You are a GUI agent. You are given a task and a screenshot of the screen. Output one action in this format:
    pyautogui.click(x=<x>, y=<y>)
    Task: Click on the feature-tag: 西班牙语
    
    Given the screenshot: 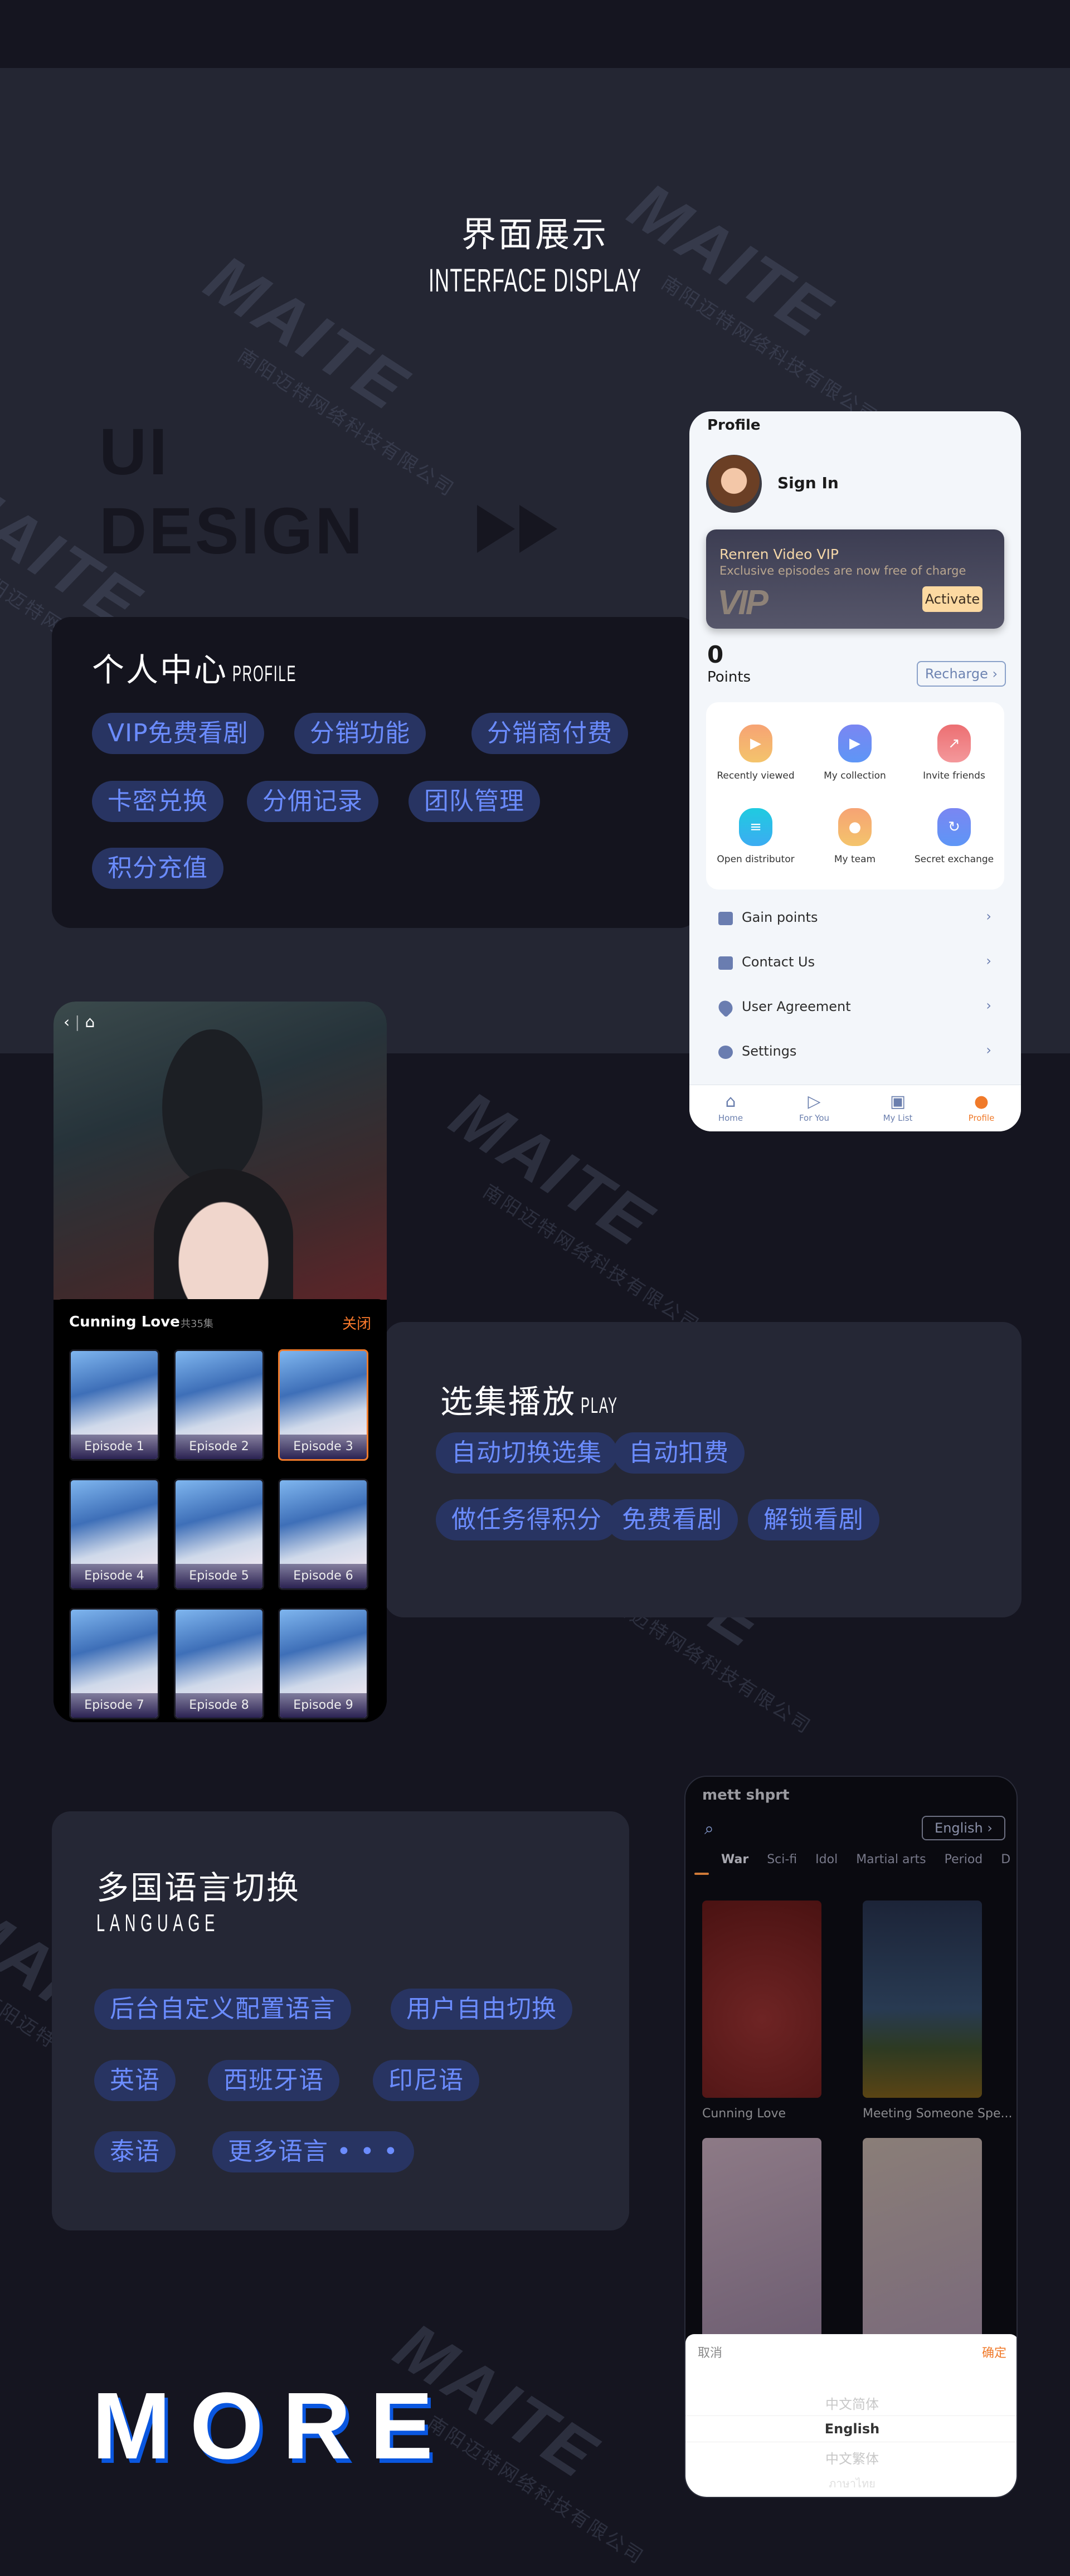 What is the action you would take?
    pyautogui.click(x=273, y=2080)
    